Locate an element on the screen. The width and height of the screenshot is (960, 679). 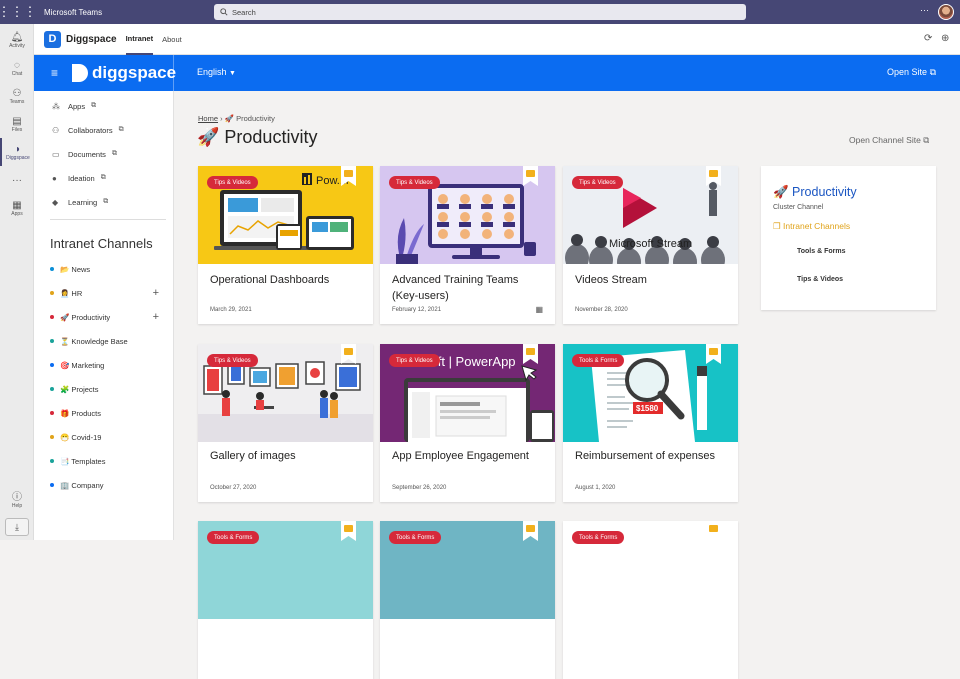
rail-files: ▤ Files is located at coordinates (17, 124).